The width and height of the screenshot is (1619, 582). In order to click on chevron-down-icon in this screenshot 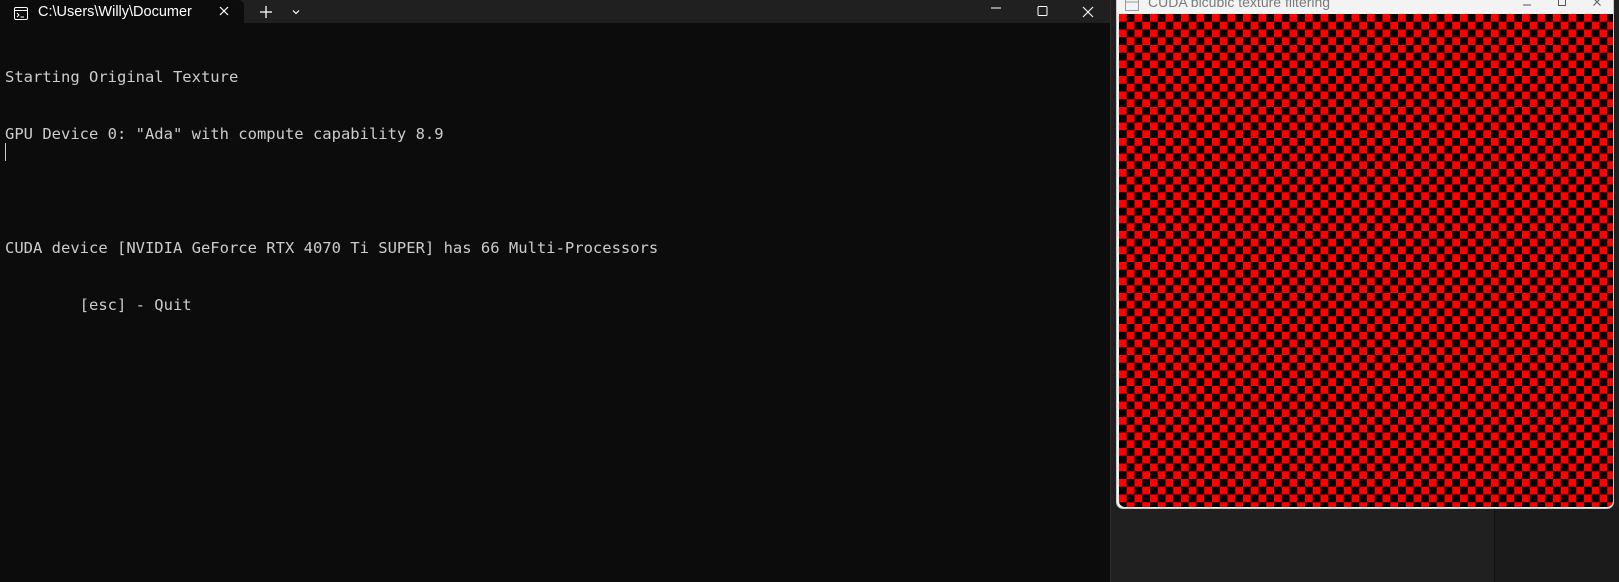, I will do `click(296, 11)`.